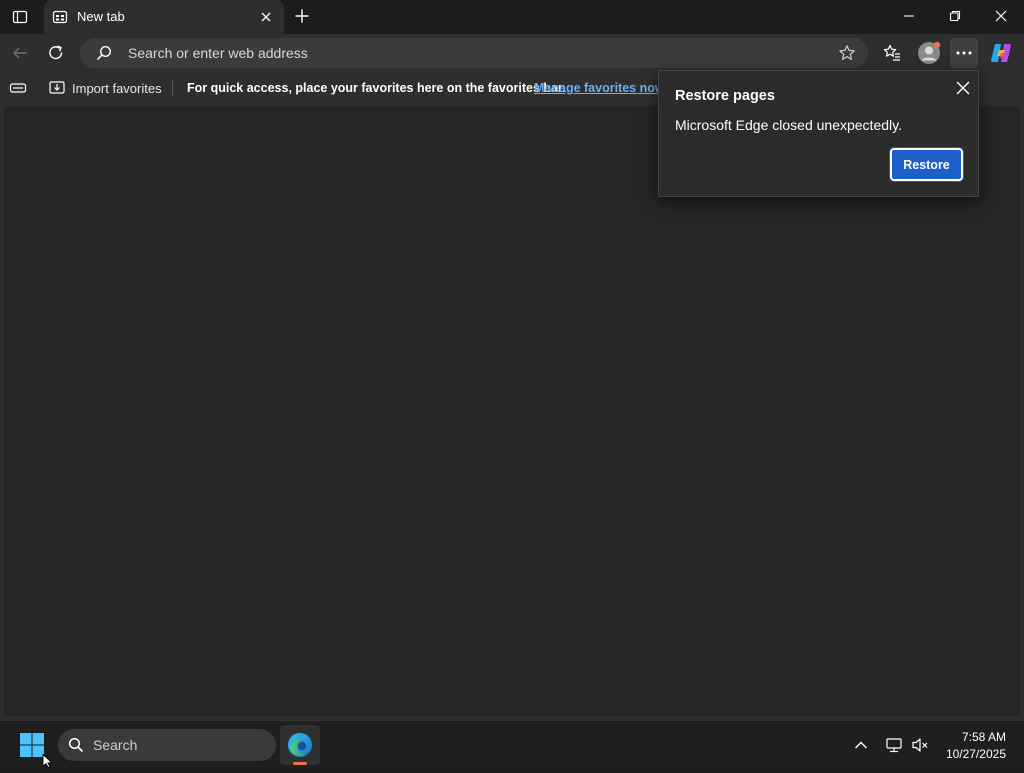 The width and height of the screenshot is (1024, 773). Describe the element at coordinates (788, 125) in the screenshot. I see `restore-popup-message: Microsoft Edge closed unexpectedly.` at that location.